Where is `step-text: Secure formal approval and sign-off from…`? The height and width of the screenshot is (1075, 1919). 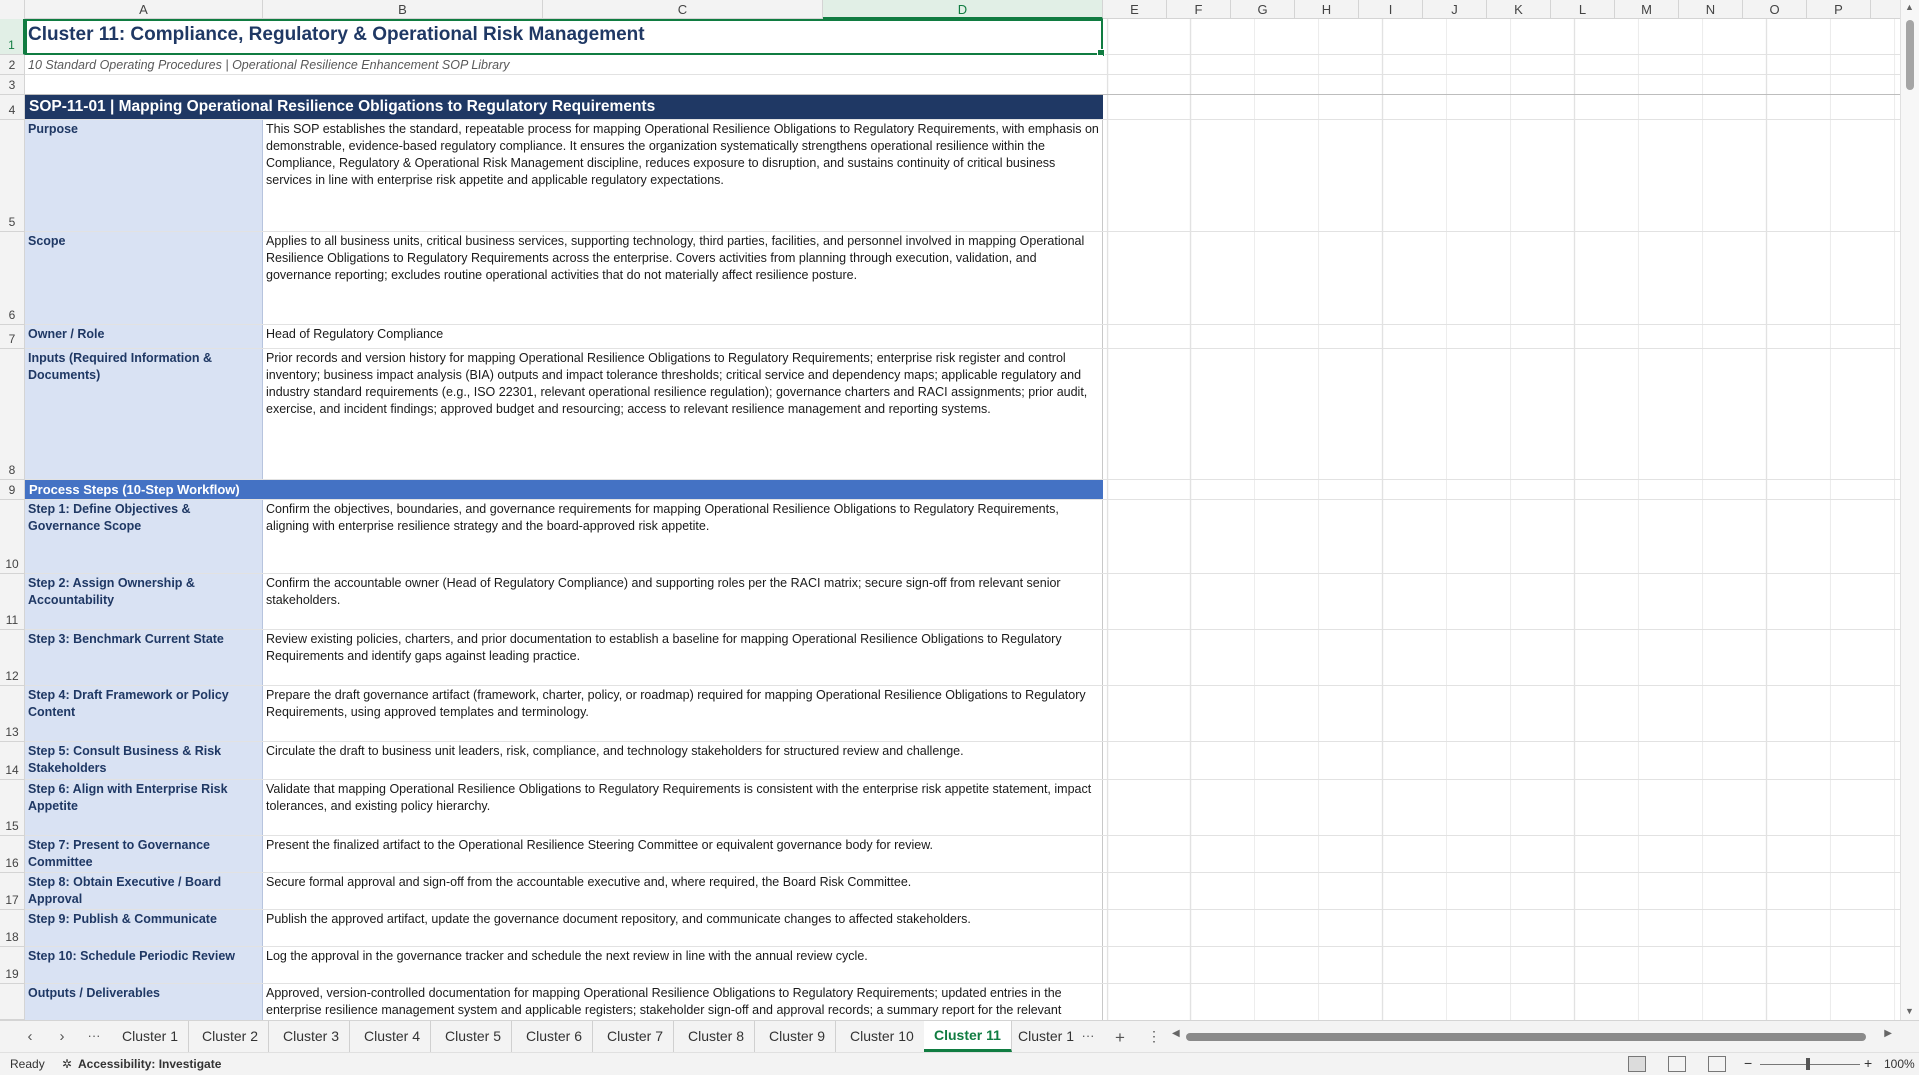
step-text: Secure formal approval and sign-off from… is located at coordinates (683, 891).